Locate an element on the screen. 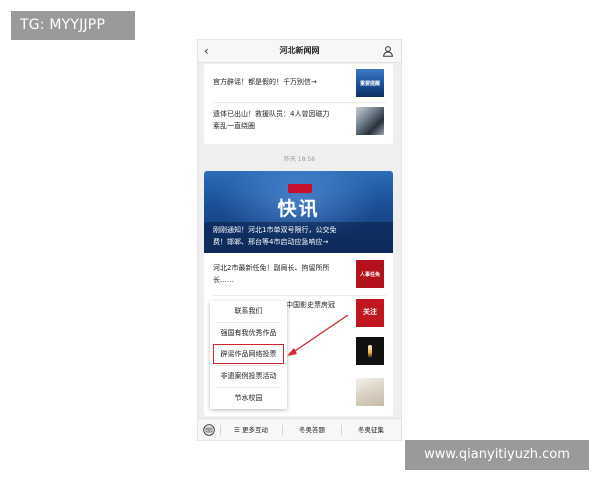 The width and height of the screenshot is (600, 480). article-thumbnail: 关注 is located at coordinates (370, 313).